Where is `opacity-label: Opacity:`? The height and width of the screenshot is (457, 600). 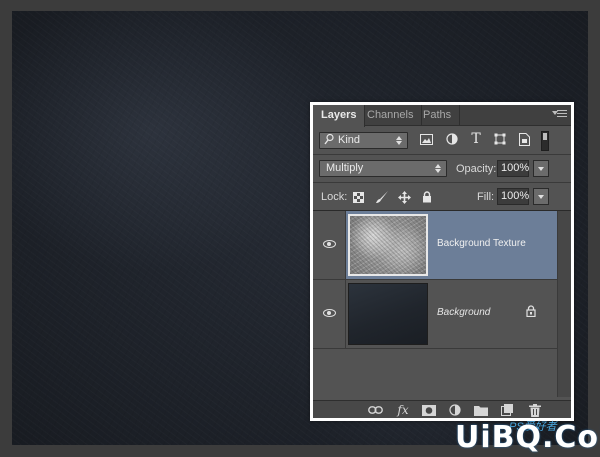 opacity-label: Opacity: is located at coordinates (476, 169).